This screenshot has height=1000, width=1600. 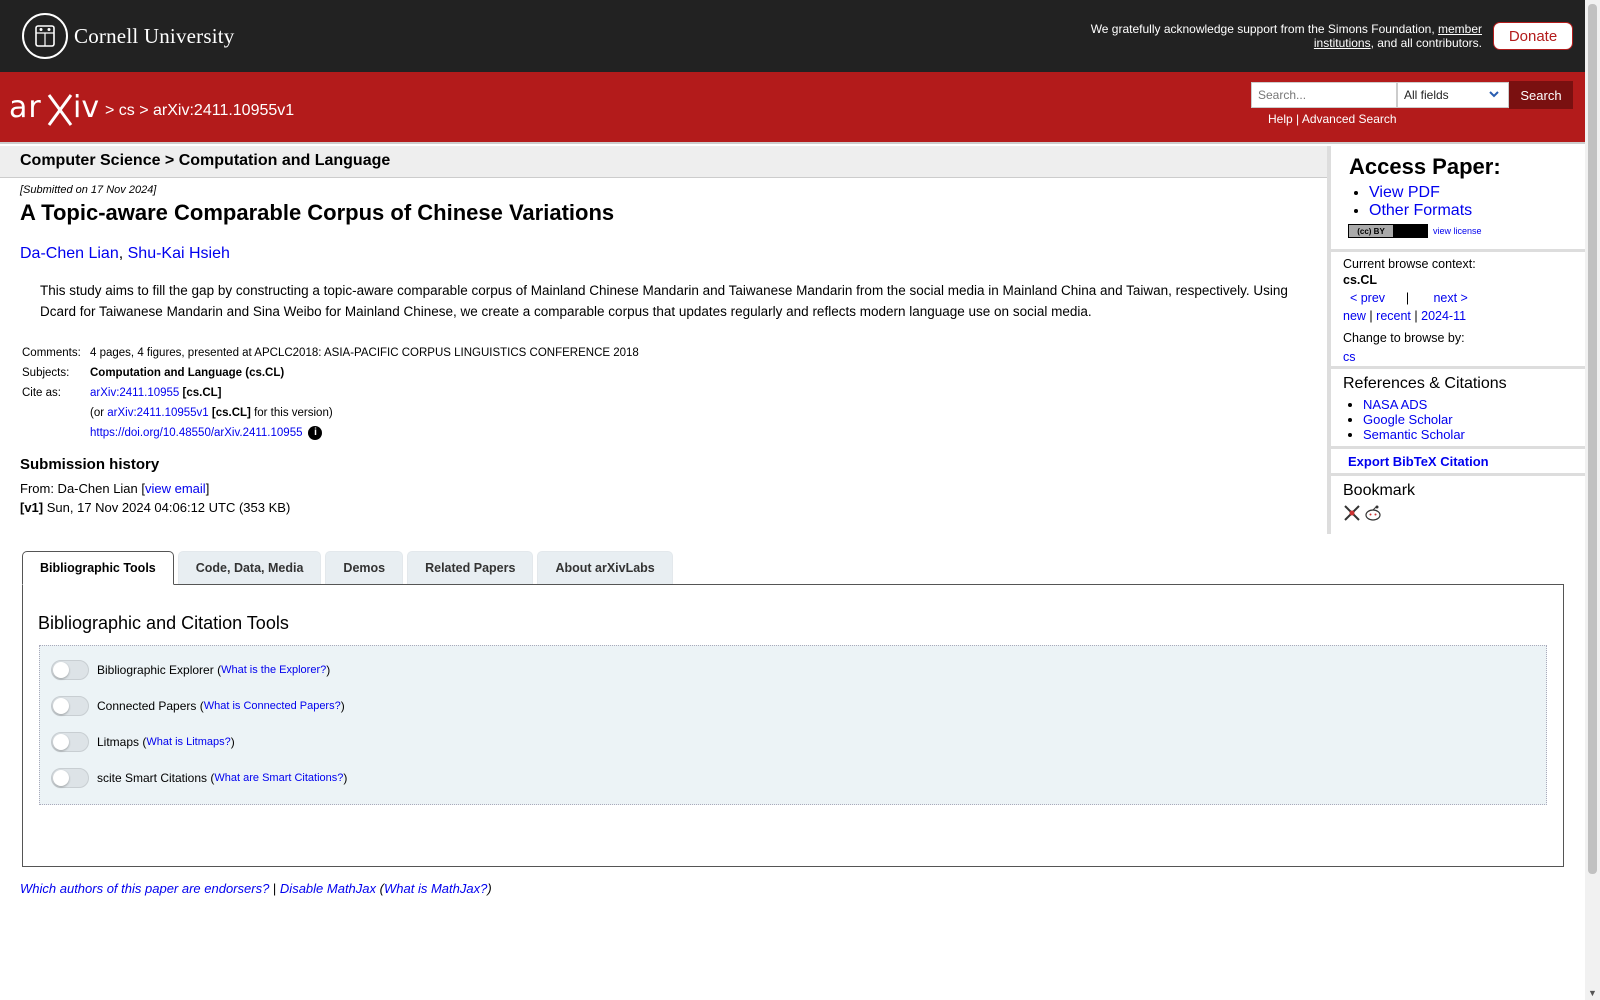 What do you see at coordinates (272, 706) in the screenshot?
I see `tool-help-link: What is Connected Papers?` at bounding box center [272, 706].